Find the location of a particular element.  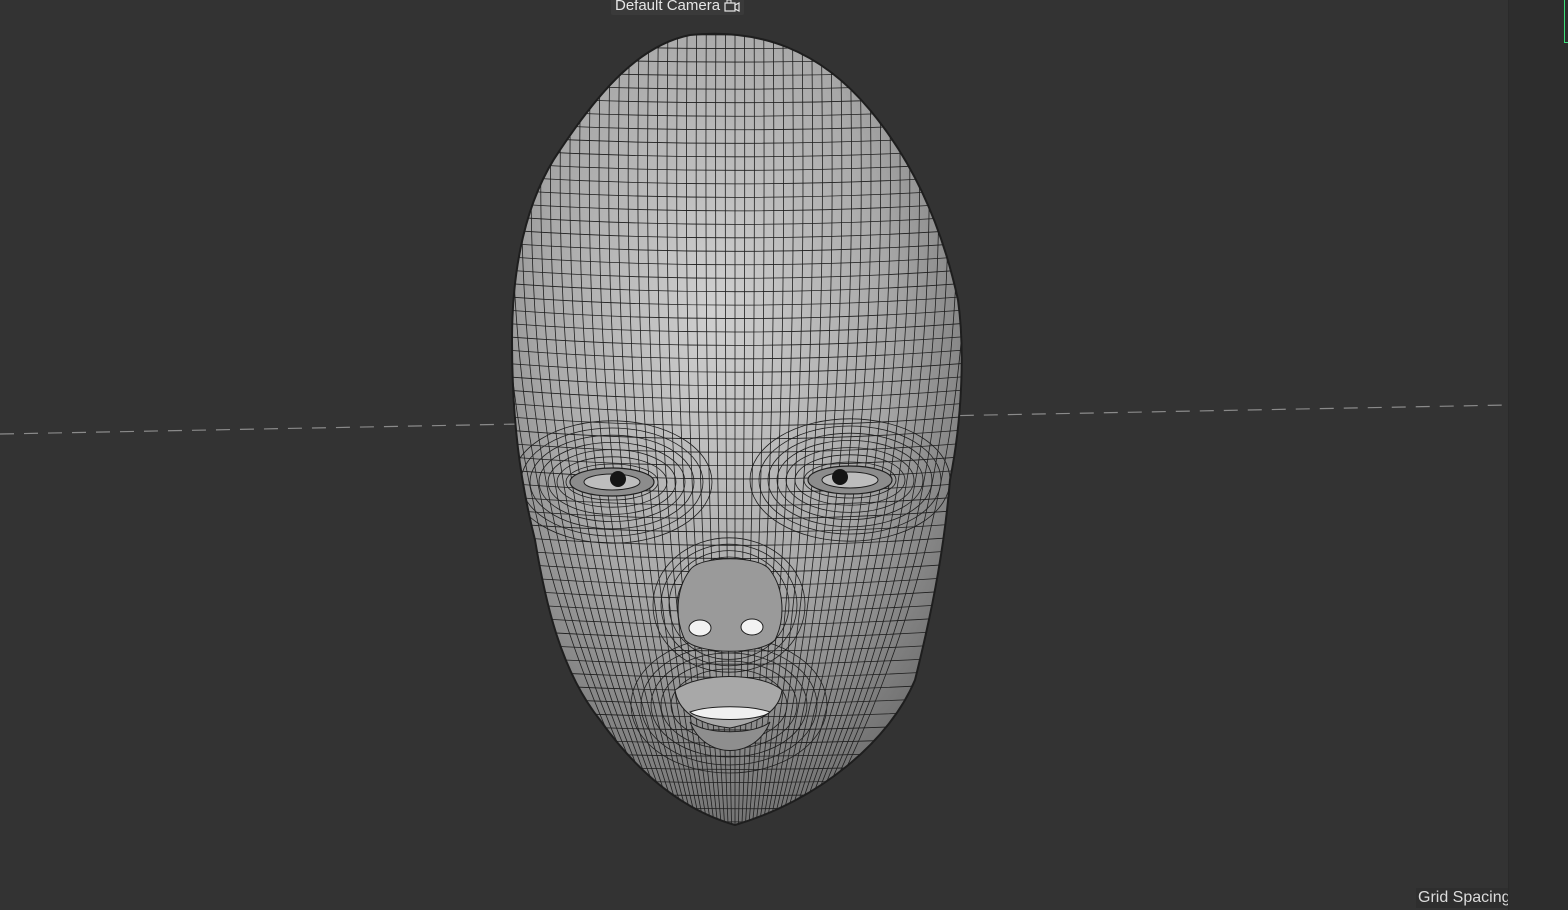

mesh-edge is located at coordinates (735, 832).